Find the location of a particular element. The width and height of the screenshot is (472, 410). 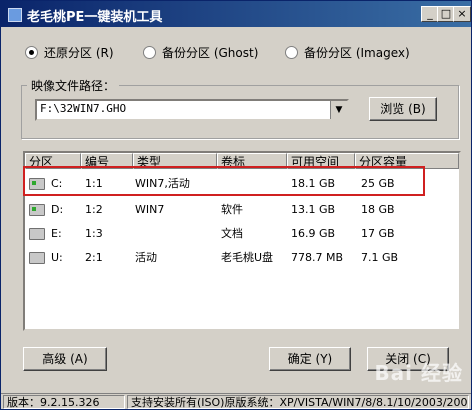

baidu-watermark: Bai 经验 is located at coordinates (418, 373).